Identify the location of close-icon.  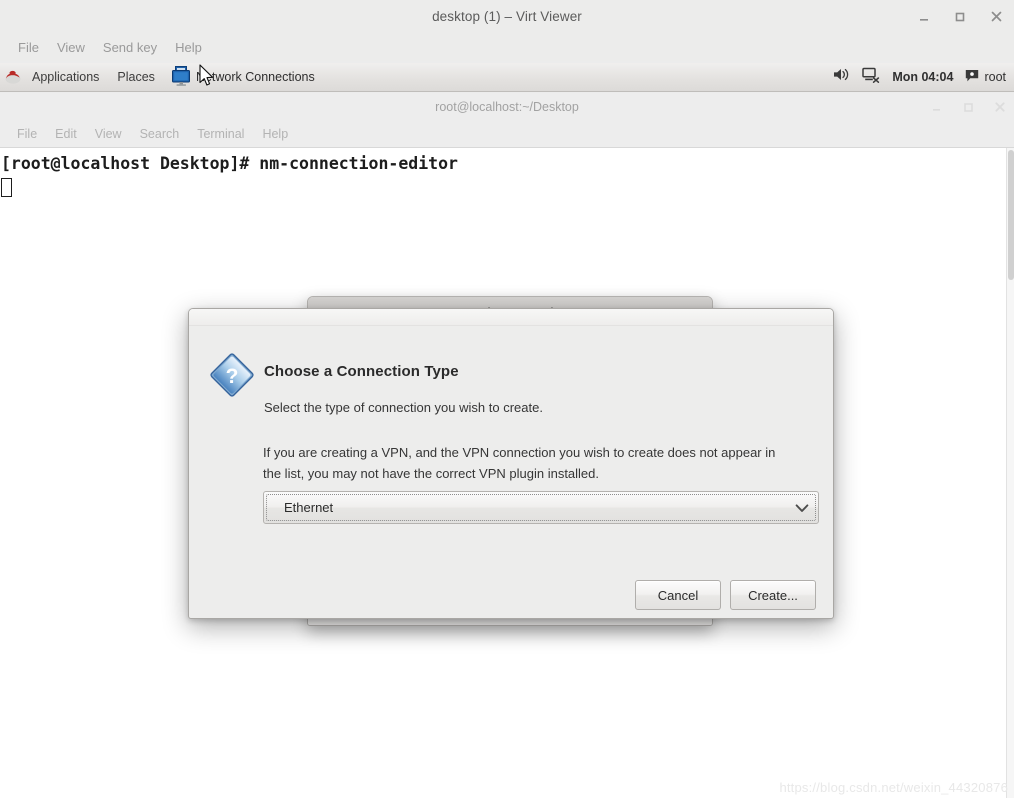
(996, 17).